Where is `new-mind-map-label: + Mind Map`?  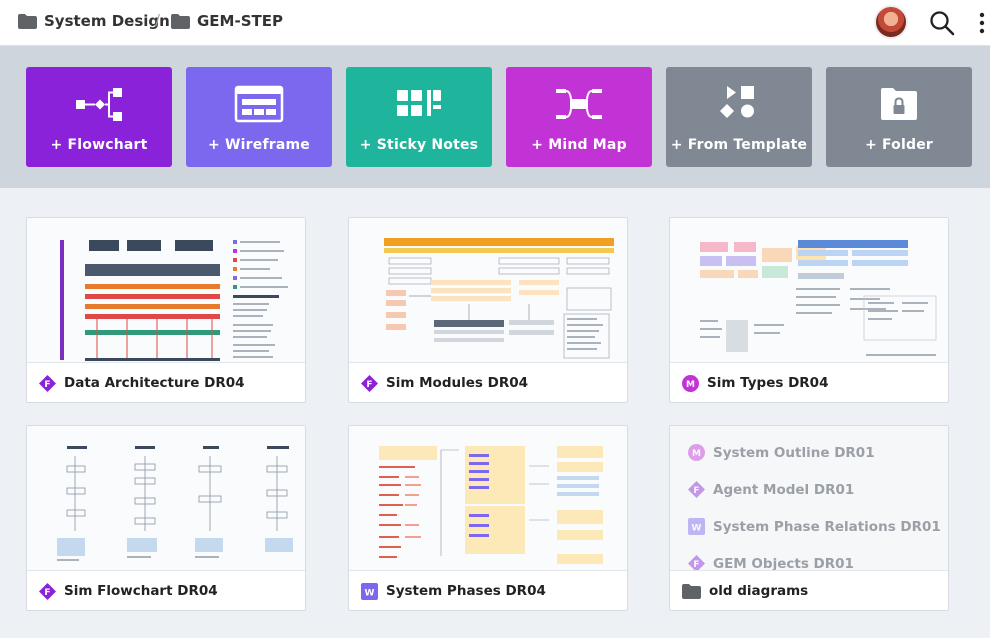
new-mind-map-label: + Mind Map is located at coordinates (579, 145).